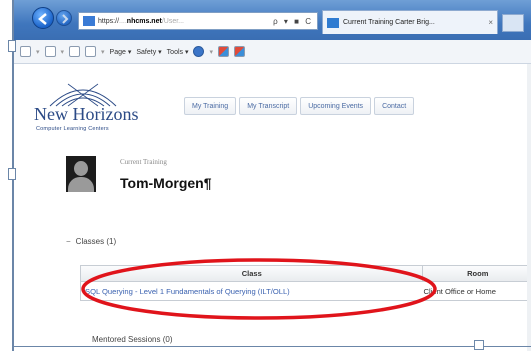 The height and width of the screenshot is (351, 531). Describe the element at coordinates (268, 106) in the screenshot. I see `nav-my-transcript: My Transcript` at that location.